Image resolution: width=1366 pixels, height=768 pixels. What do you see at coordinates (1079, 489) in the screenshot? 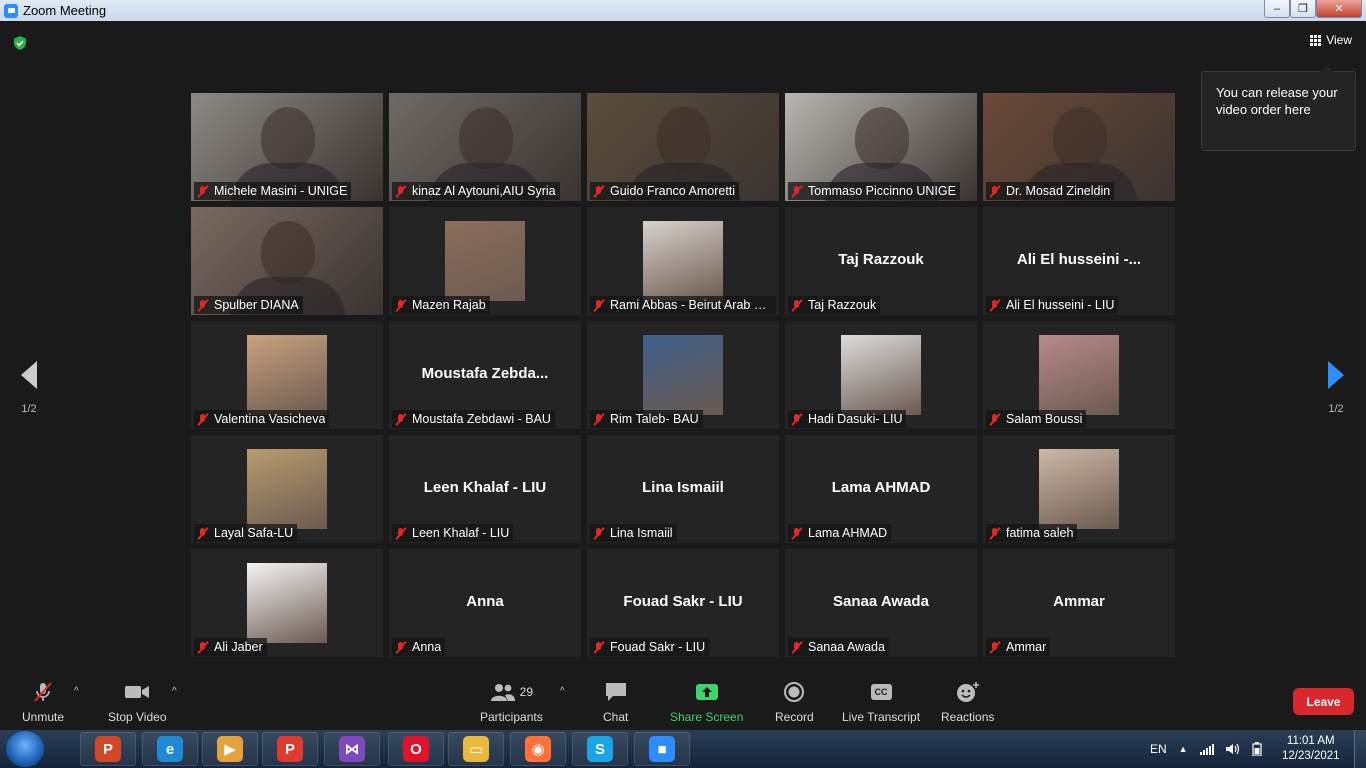
I see `participant-tile: fatima saleh` at bounding box center [1079, 489].